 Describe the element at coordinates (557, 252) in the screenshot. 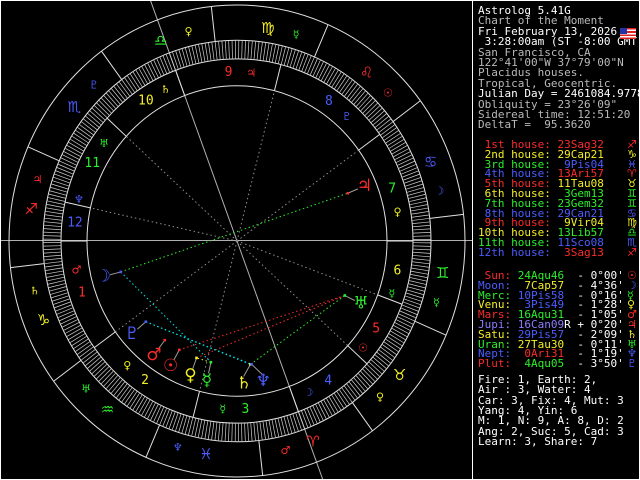

I see `house-row: 12th house: 3Sag13 ♐` at that location.